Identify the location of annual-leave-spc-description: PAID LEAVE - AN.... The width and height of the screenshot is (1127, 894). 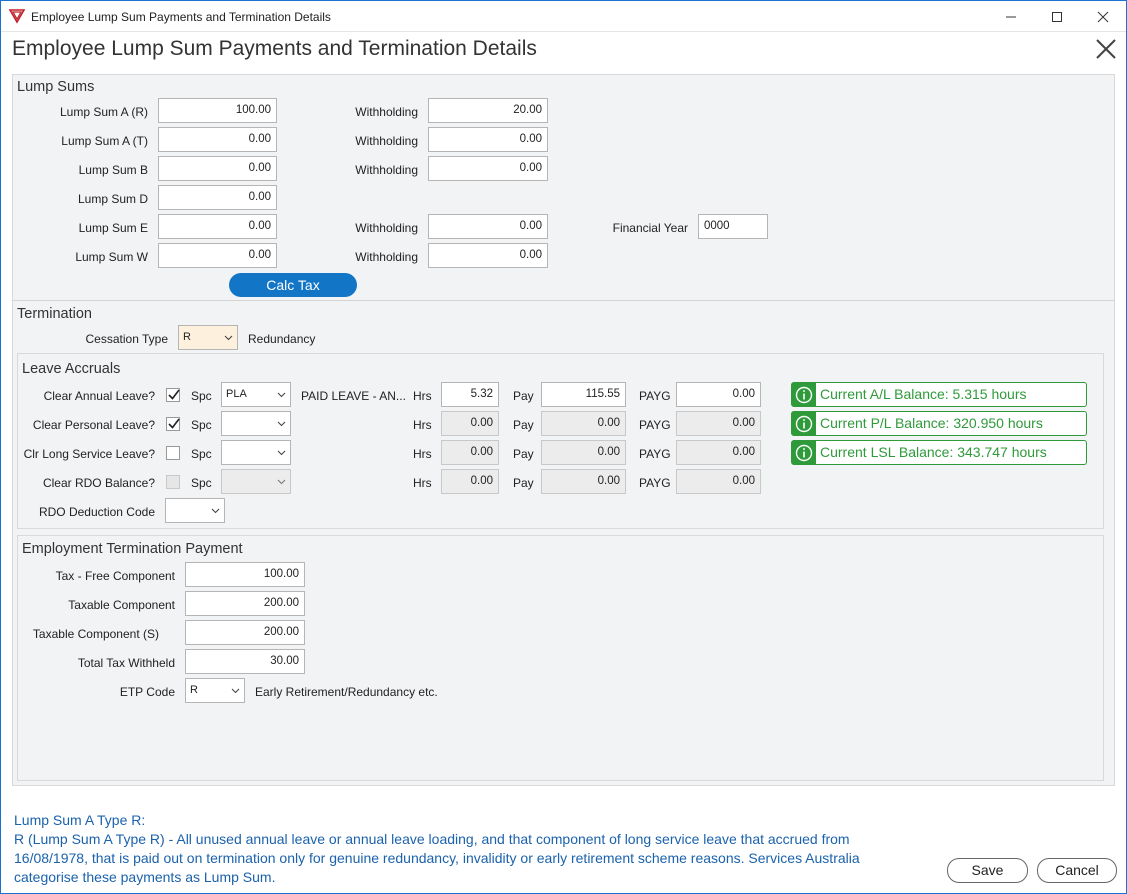
(353, 396).